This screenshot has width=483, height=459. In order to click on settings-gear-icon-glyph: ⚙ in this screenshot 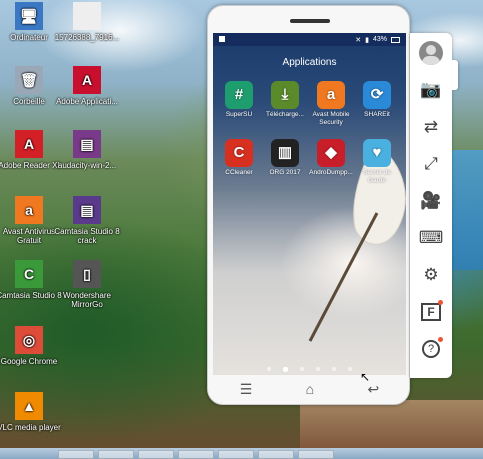, I will do `click(431, 274)`.